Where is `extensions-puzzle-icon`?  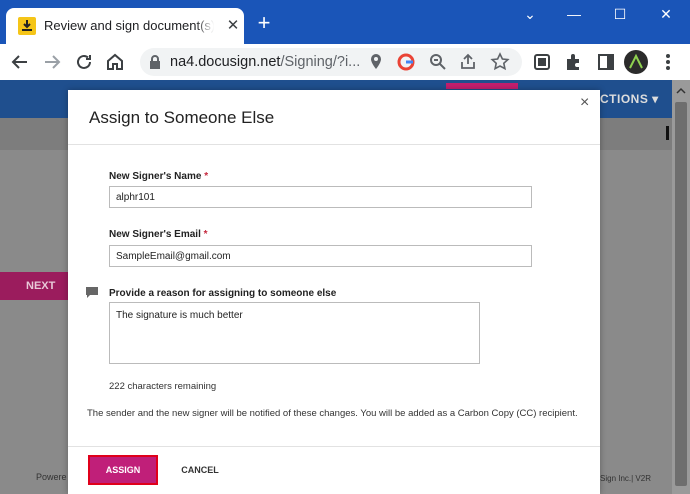 extensions-puzzle-icon is located at coordinates (574, 62).